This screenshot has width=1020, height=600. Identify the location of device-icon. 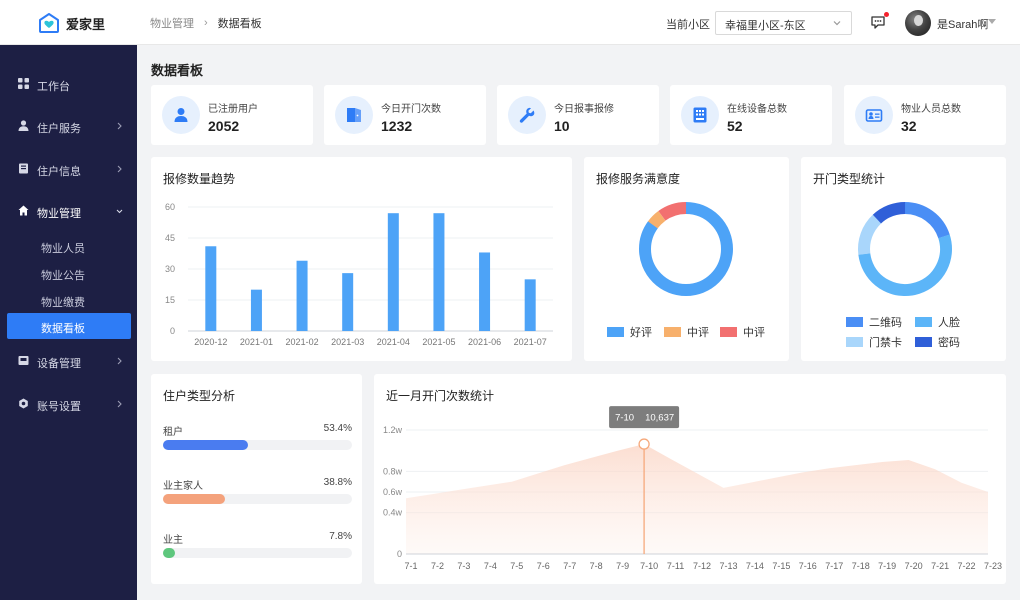
(23, 360).